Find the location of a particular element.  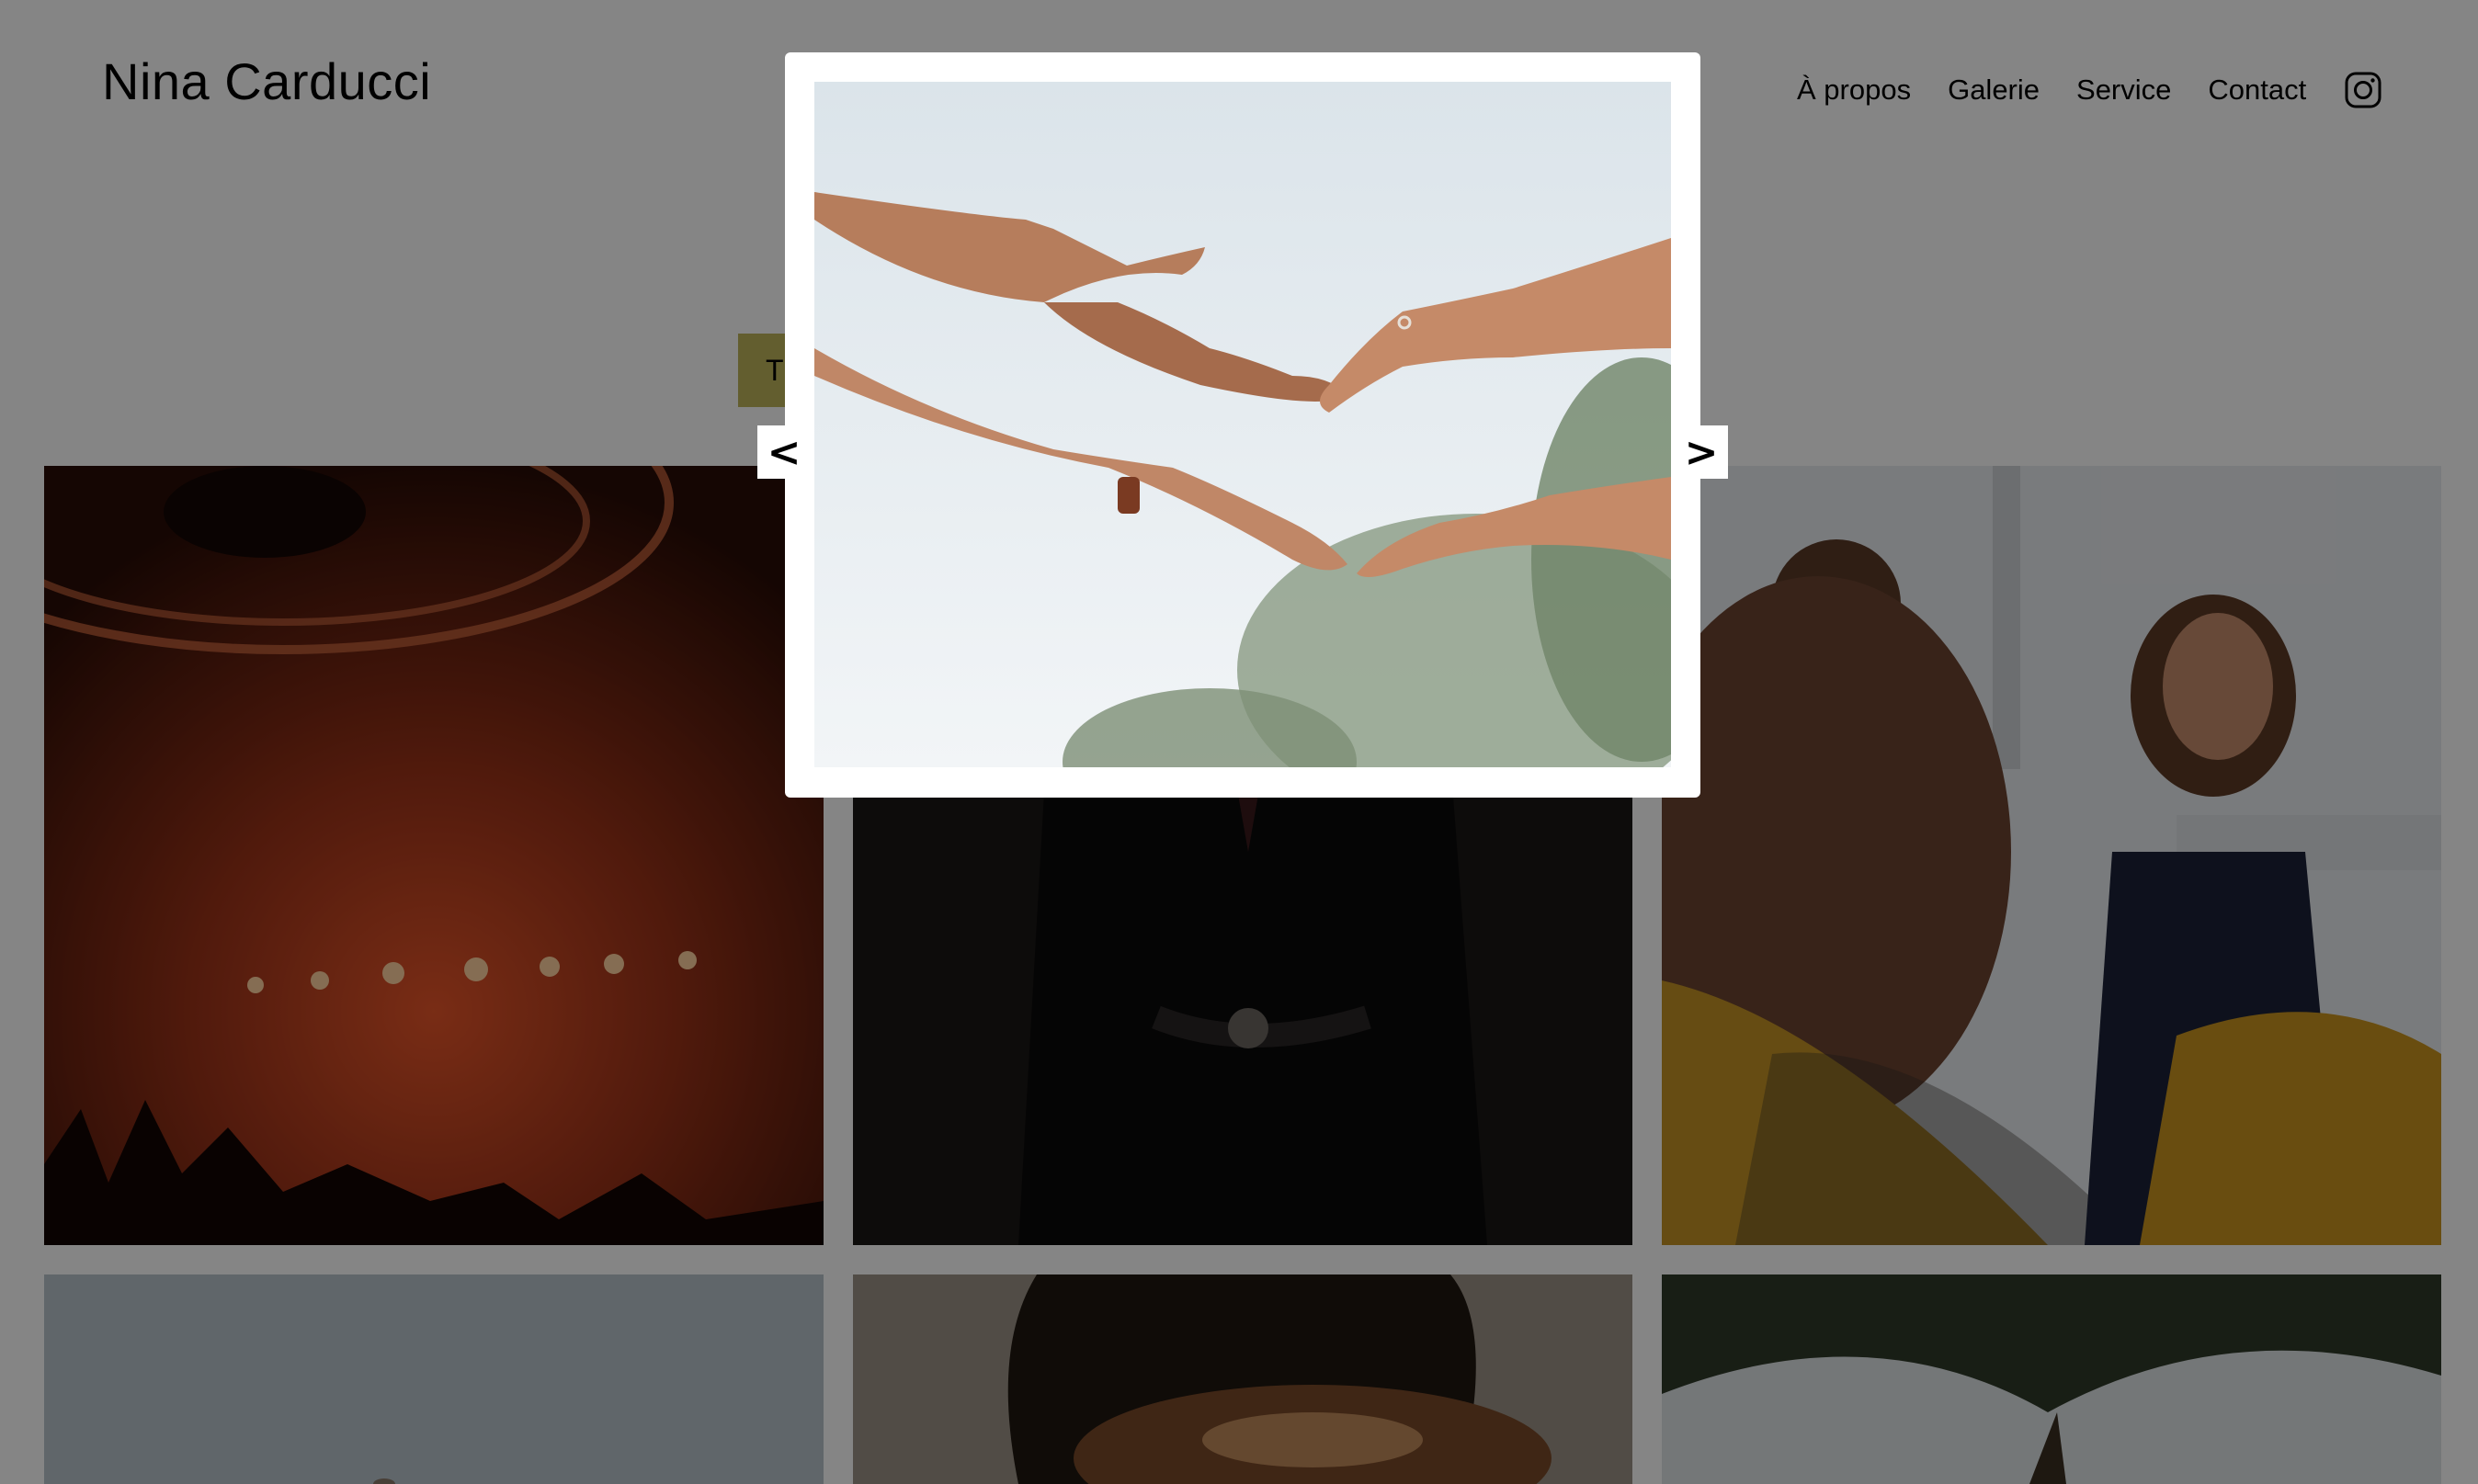

lightbox-next-button: > is located at coordinates (1701, 452).